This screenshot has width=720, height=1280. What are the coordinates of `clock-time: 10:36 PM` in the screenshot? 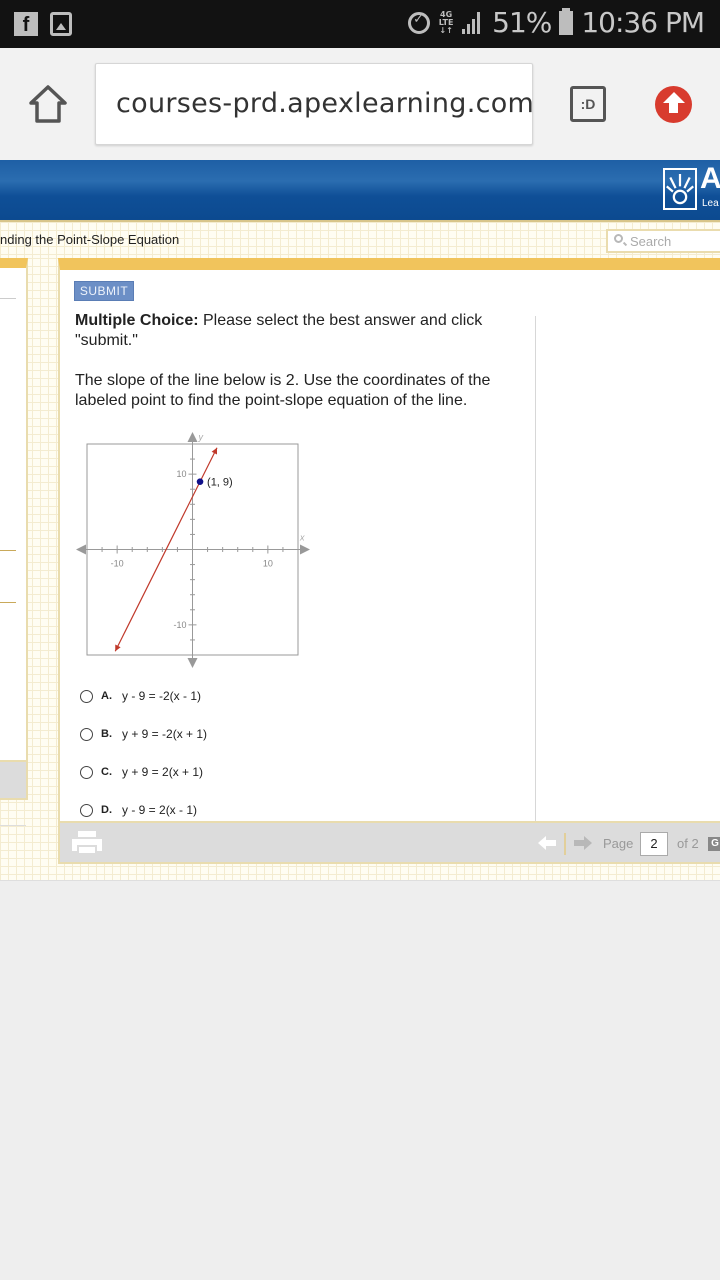 It's located at (643, 22).